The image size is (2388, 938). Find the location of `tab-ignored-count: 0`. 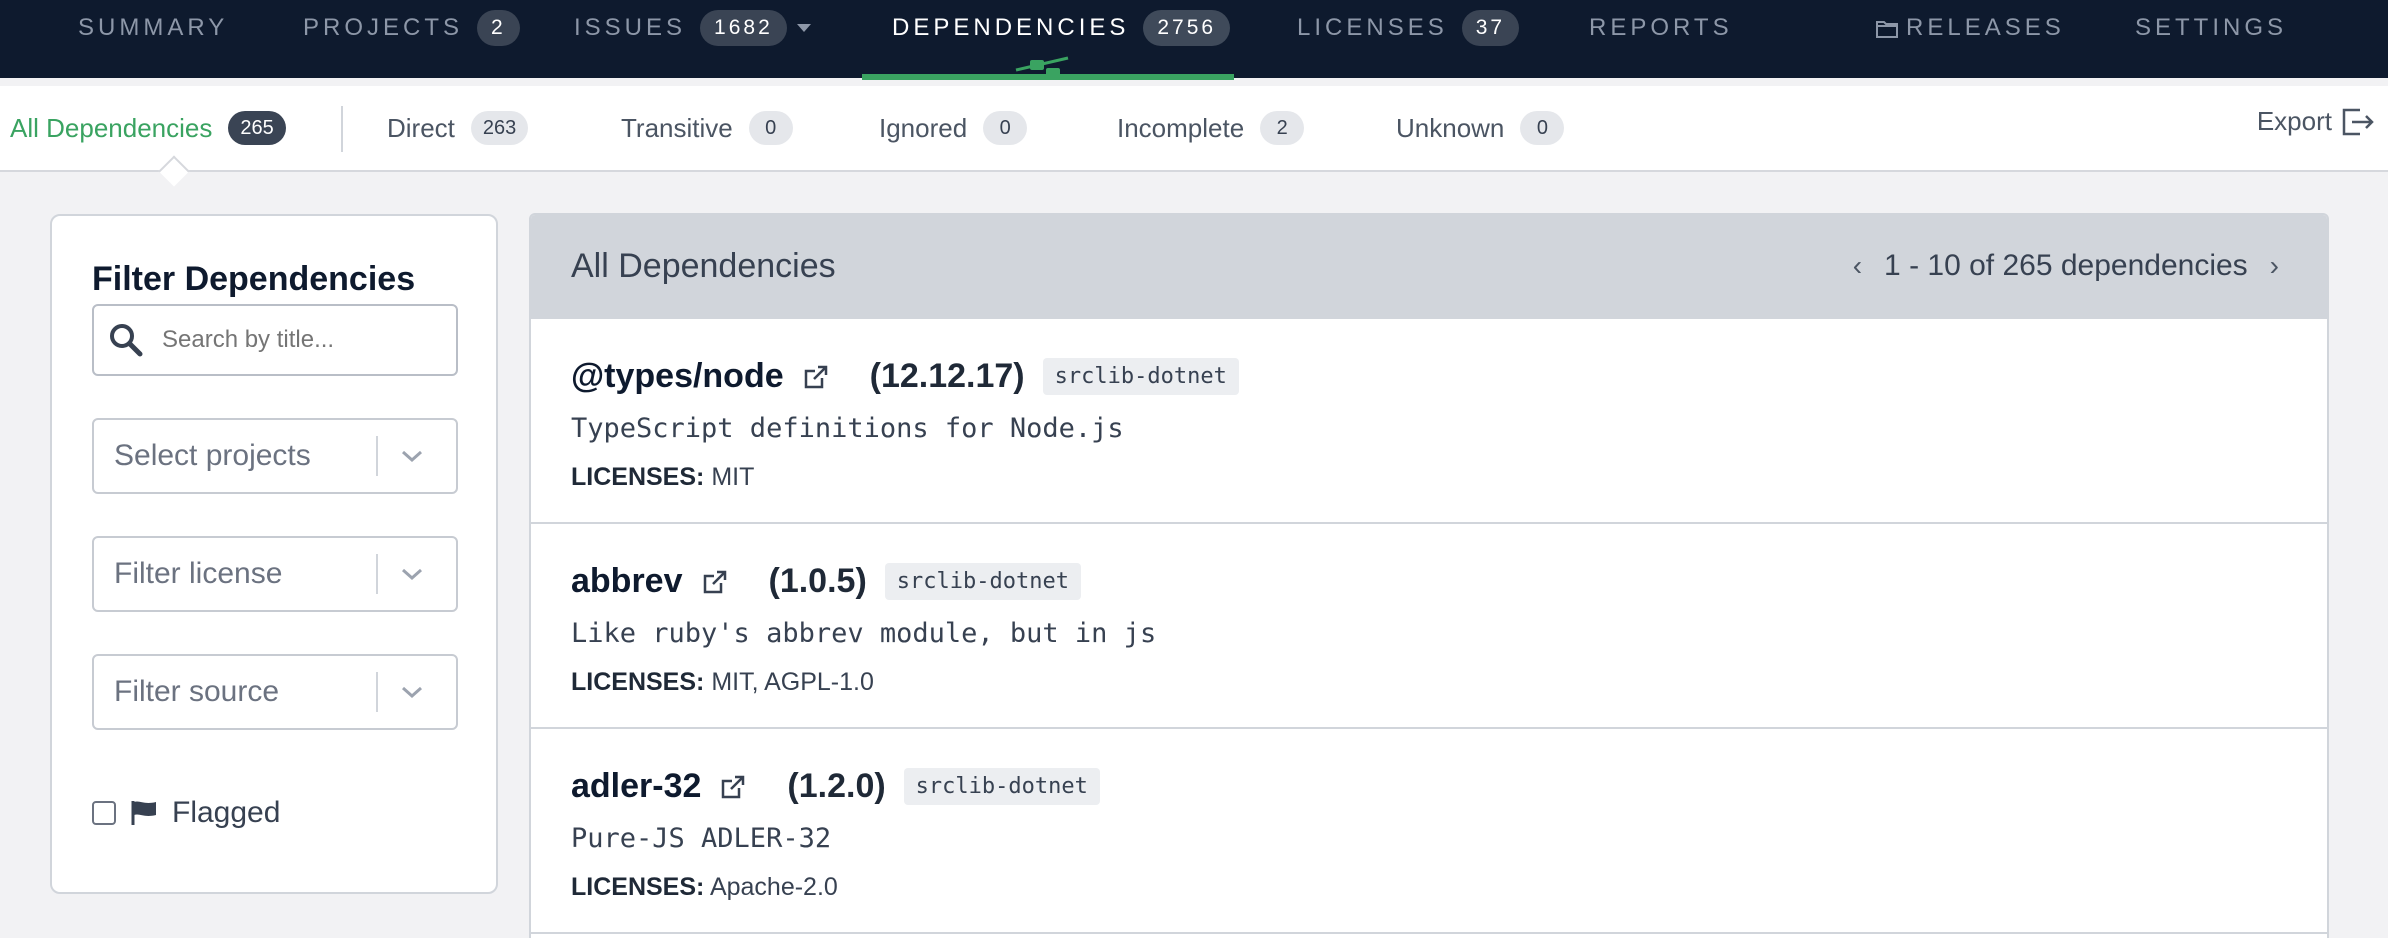

tab-ignored-count: 0 is located at coordinates (1005, 128).